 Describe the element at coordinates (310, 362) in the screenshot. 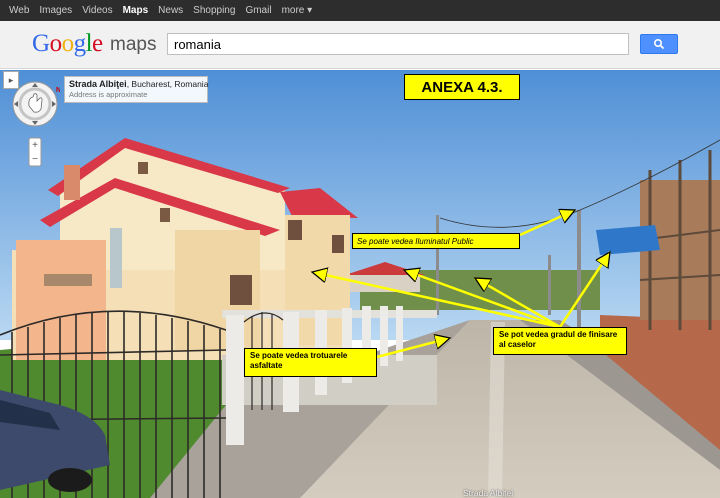

I see `callout-asphalt-sidewalks: Se poate vedea trotuarele asfaltate` at that location.